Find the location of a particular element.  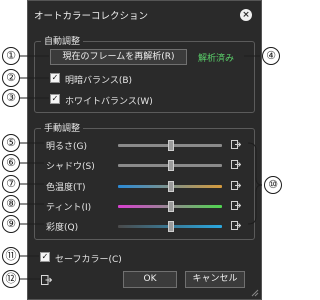

callout-4: ④ is located at coordinates (271, 56).